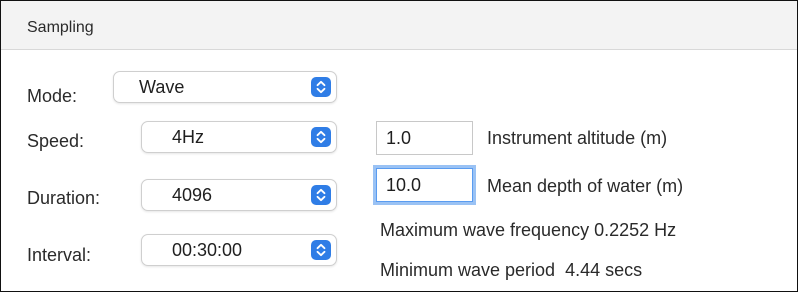 Image resolution: width=798 pixels, height=292 pixels. Describe the element at coordinates (239, 195) in the screenshot. I see `duration-select: 4096` at that location.